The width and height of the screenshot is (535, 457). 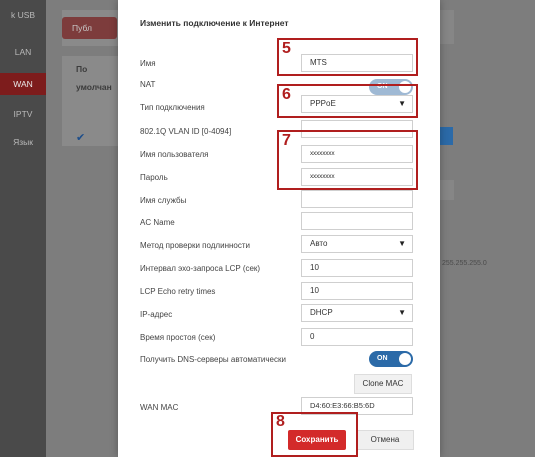 What do you see at coordinates (280, 421) in the screenshot?
I see `annotation-number-8: 8` at bounding box center [280, 421].